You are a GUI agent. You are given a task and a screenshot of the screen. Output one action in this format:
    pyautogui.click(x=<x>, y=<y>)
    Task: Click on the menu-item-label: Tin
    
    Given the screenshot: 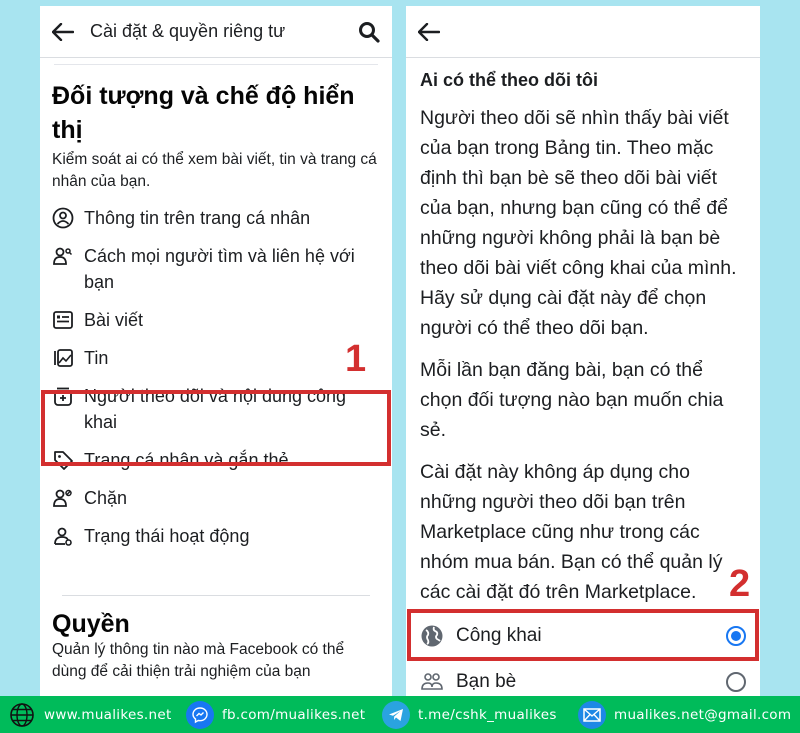 What is the action you would take?
    pyautogui.click(x=96, y=358)
    